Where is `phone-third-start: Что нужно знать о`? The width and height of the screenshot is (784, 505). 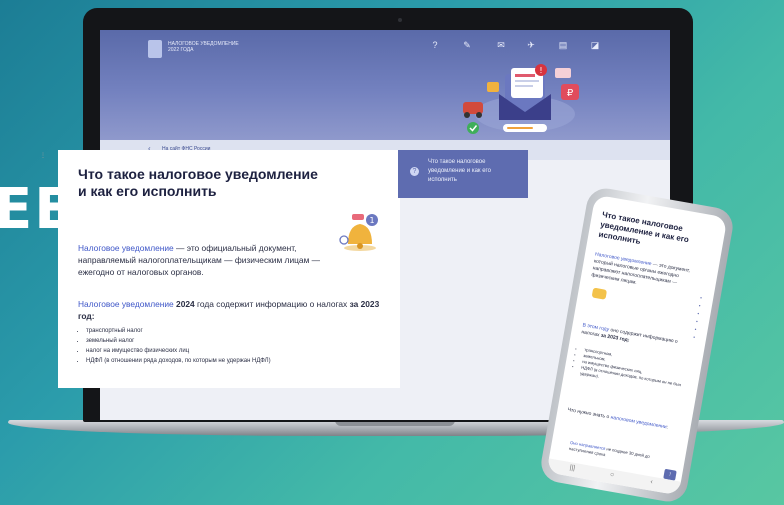
phone-third-start: Что нужно знать о is located at coordinates (589, 413).